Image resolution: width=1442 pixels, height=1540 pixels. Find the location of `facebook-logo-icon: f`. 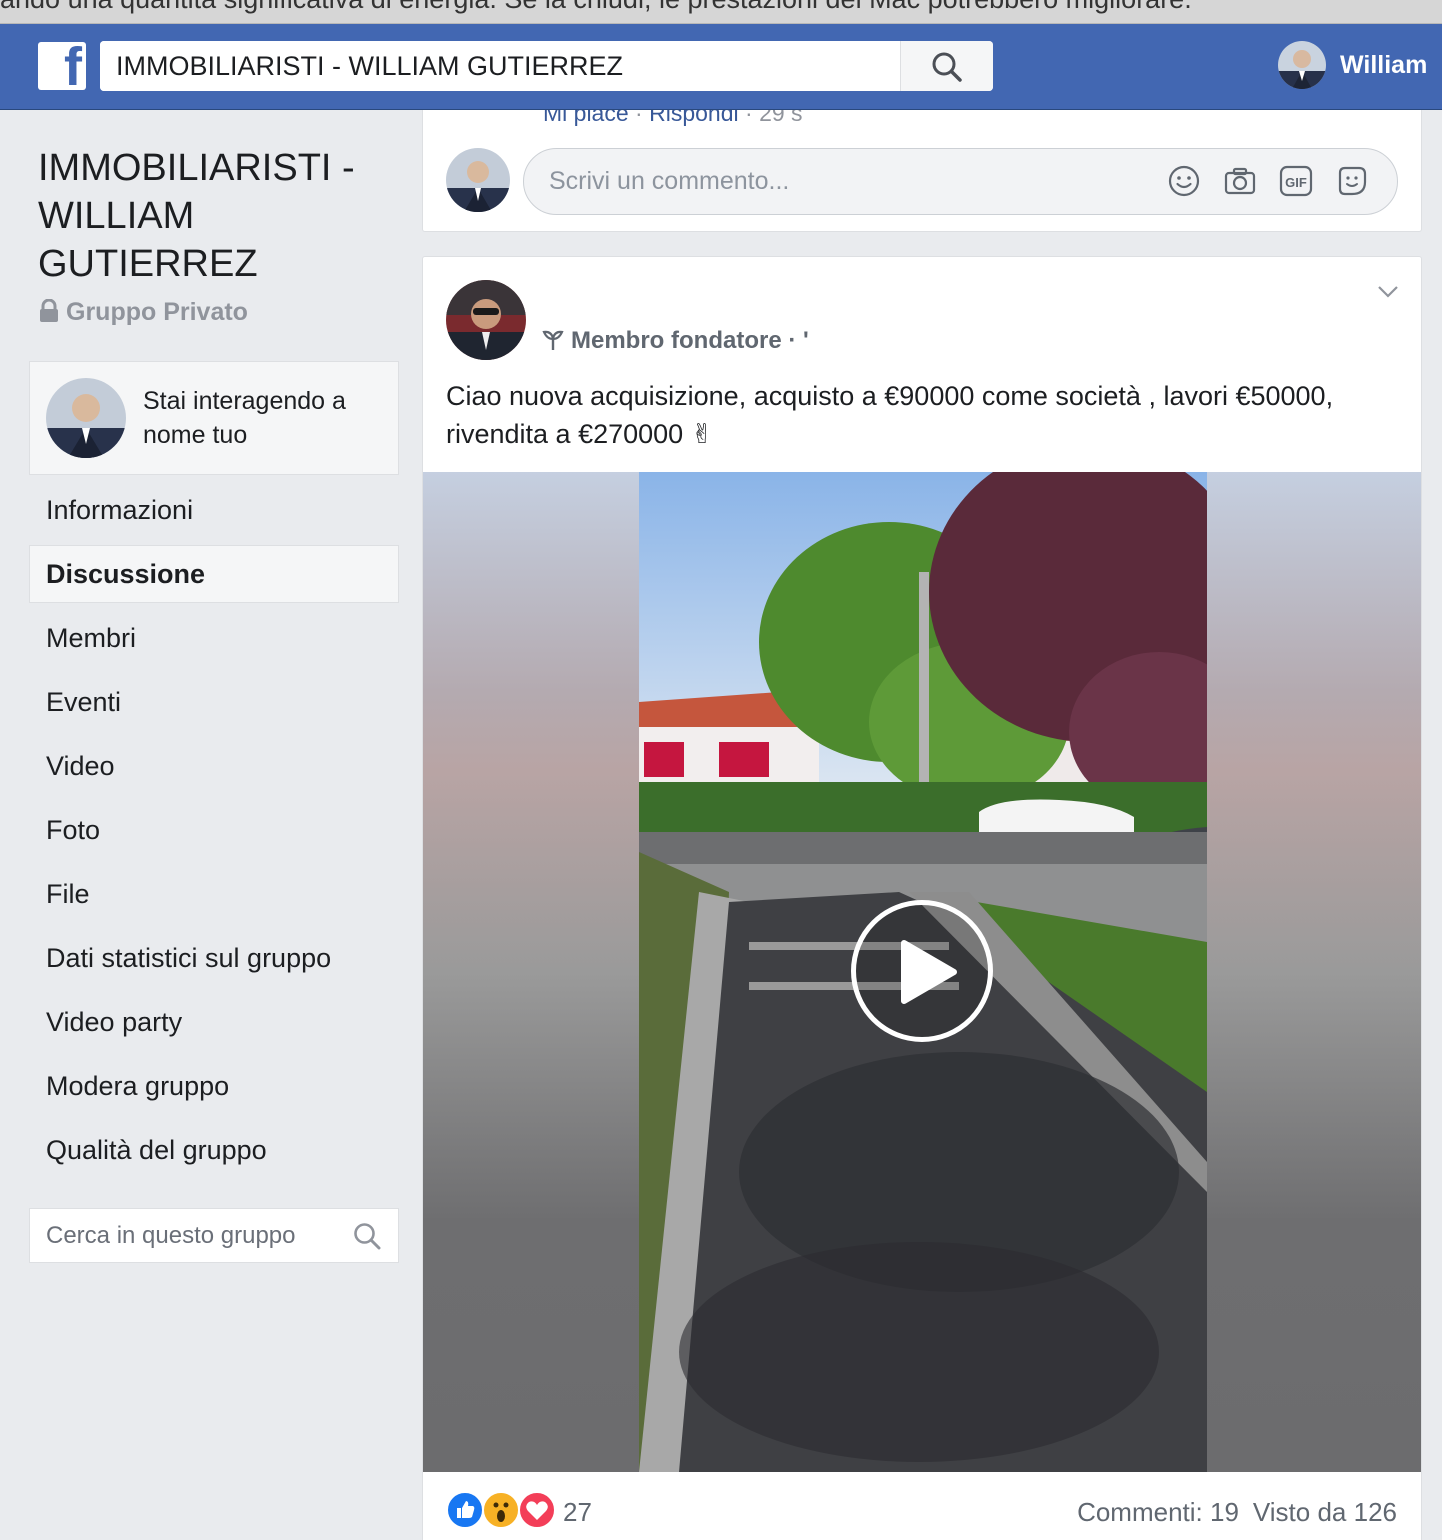

facebook-logo-icon: f is located at coordinates (62, 66).